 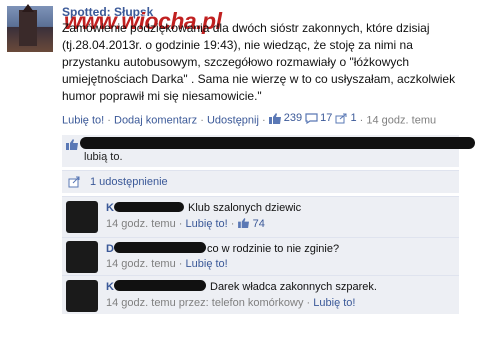 What do you see at coordinates (260, 181) in the screenshot?
I see `shares-box: 1 udostępnienie` at bounding box center [260, 181].